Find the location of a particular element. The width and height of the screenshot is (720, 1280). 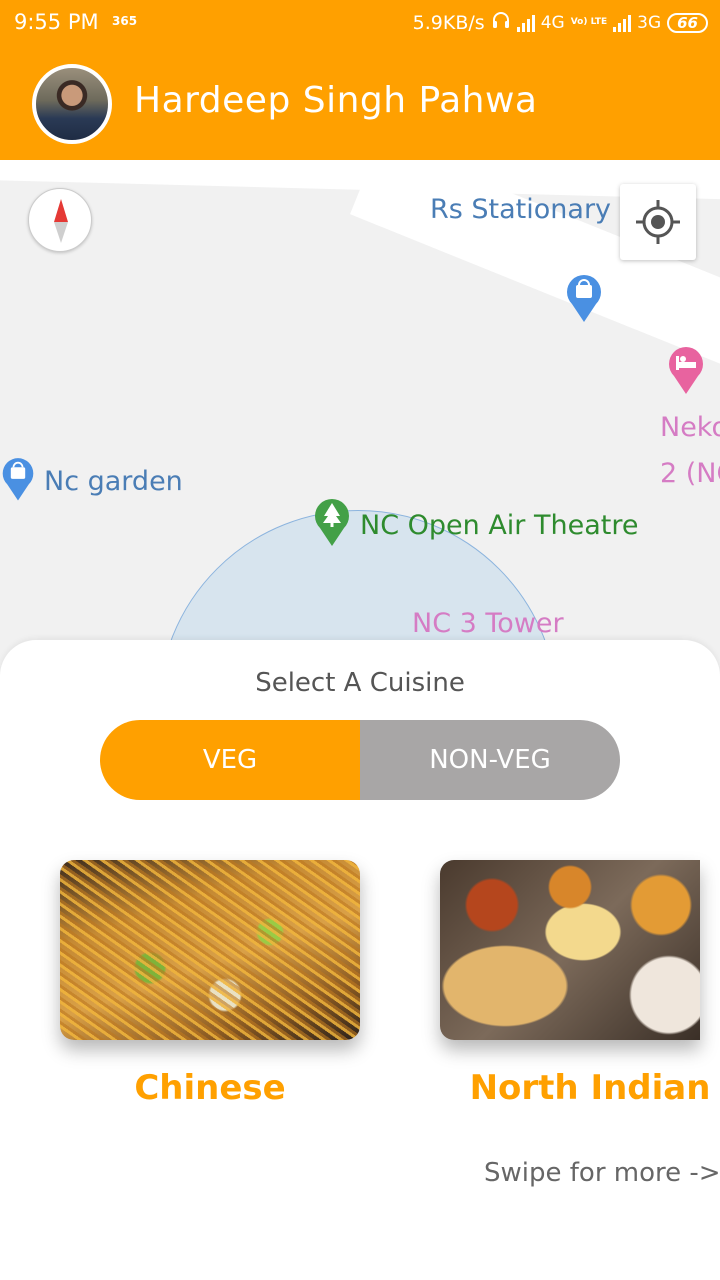

avatar is located at coordinates (72, 104).